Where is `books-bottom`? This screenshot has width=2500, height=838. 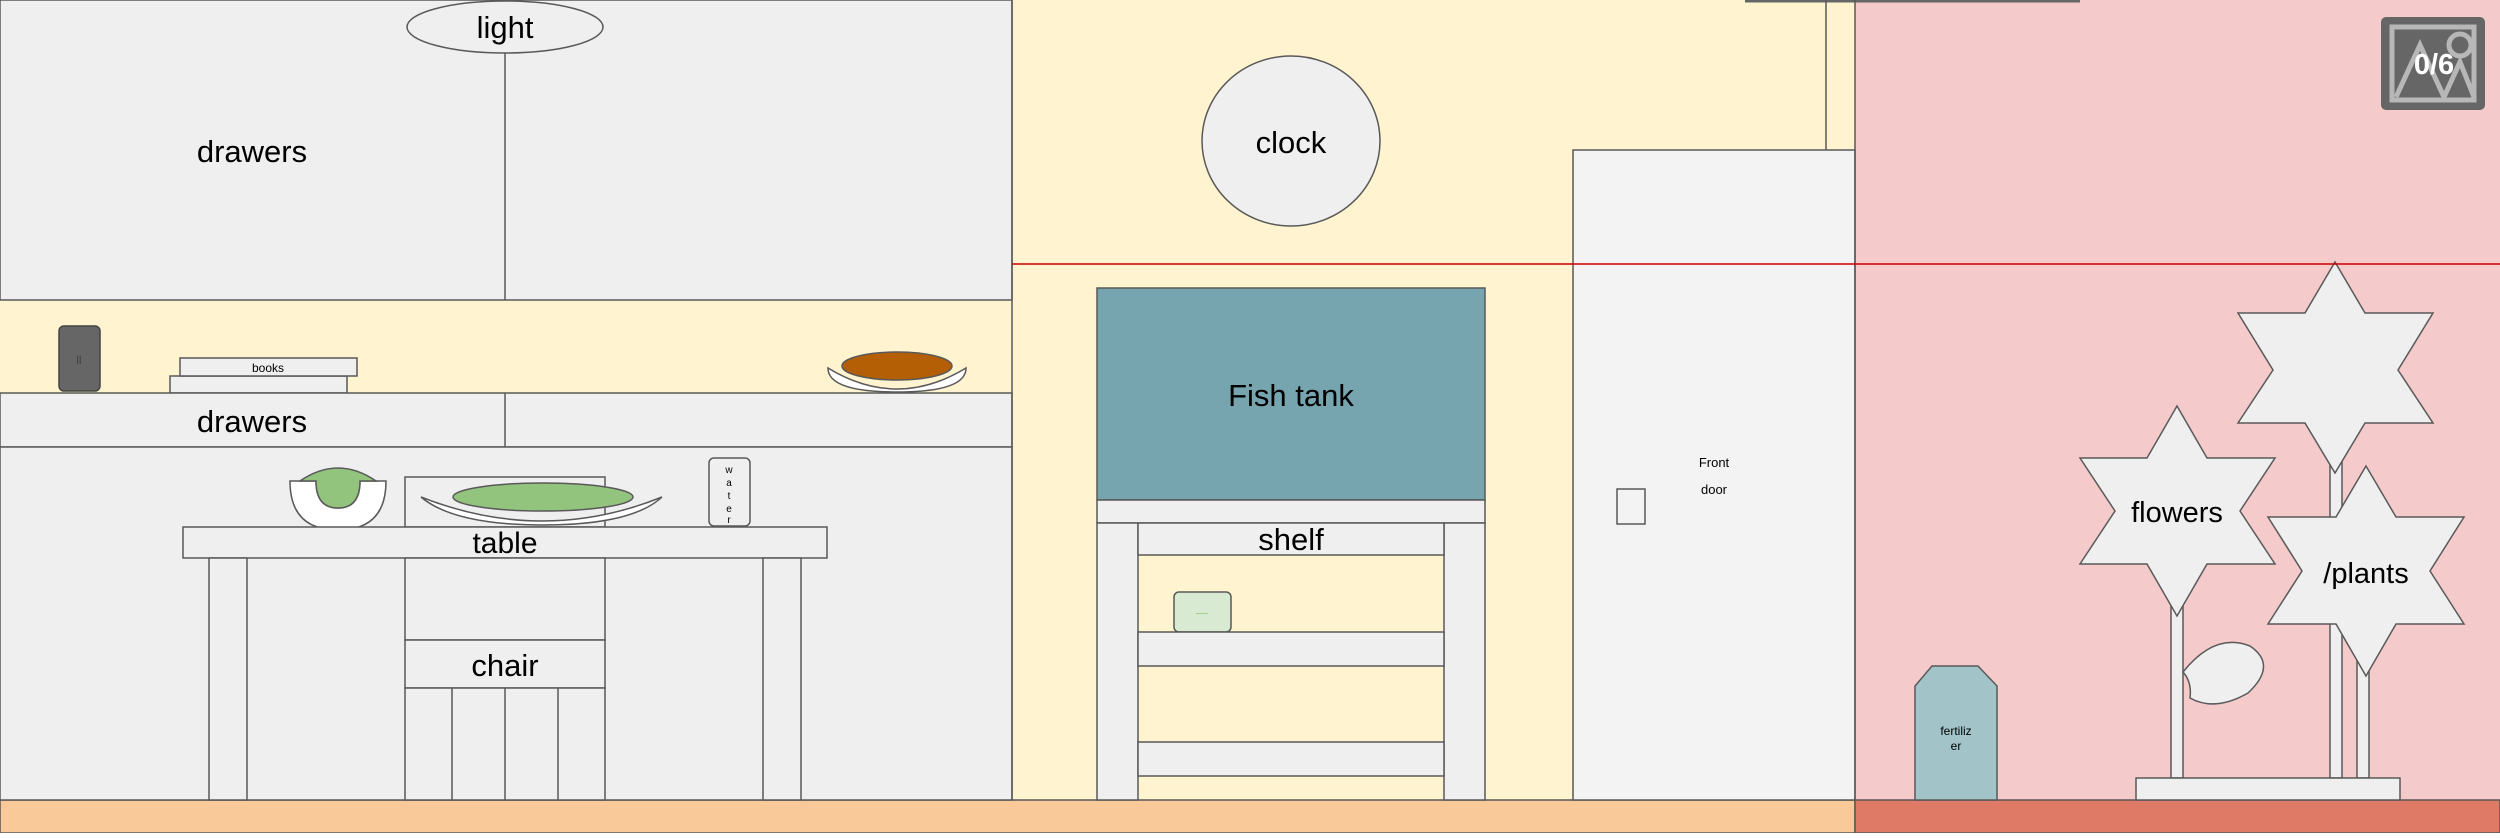 books-bottom is located at coordinates (258, 384).